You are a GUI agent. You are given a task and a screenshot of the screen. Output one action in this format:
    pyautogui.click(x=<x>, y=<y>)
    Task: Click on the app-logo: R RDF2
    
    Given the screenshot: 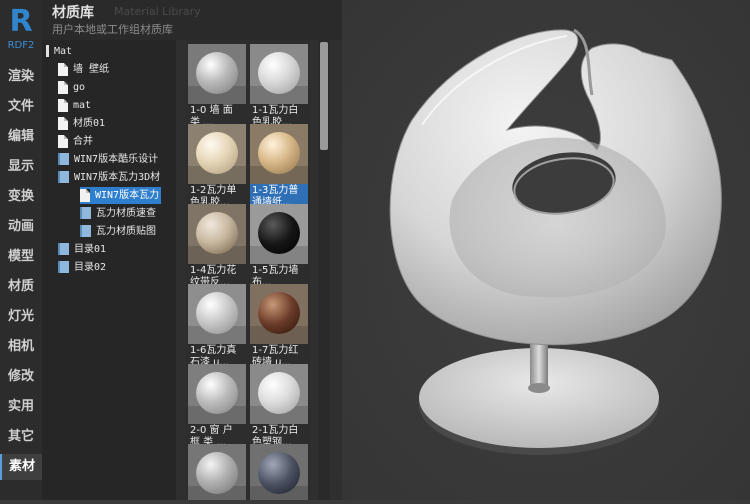 What is the action you would take?
    pyautogui.click(x=21, y=29)
    